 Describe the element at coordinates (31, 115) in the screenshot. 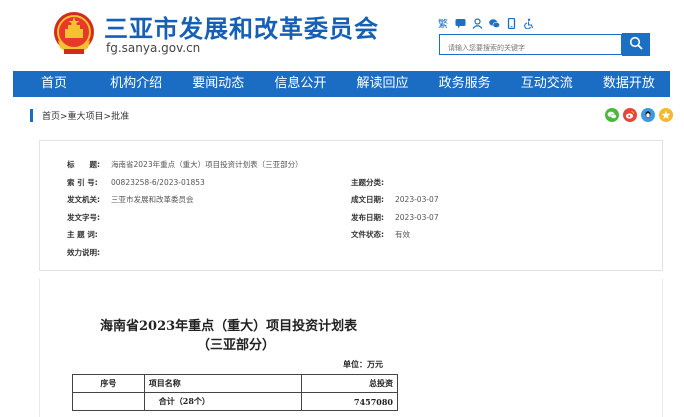

I see `breadcrumb-marker` at that location.